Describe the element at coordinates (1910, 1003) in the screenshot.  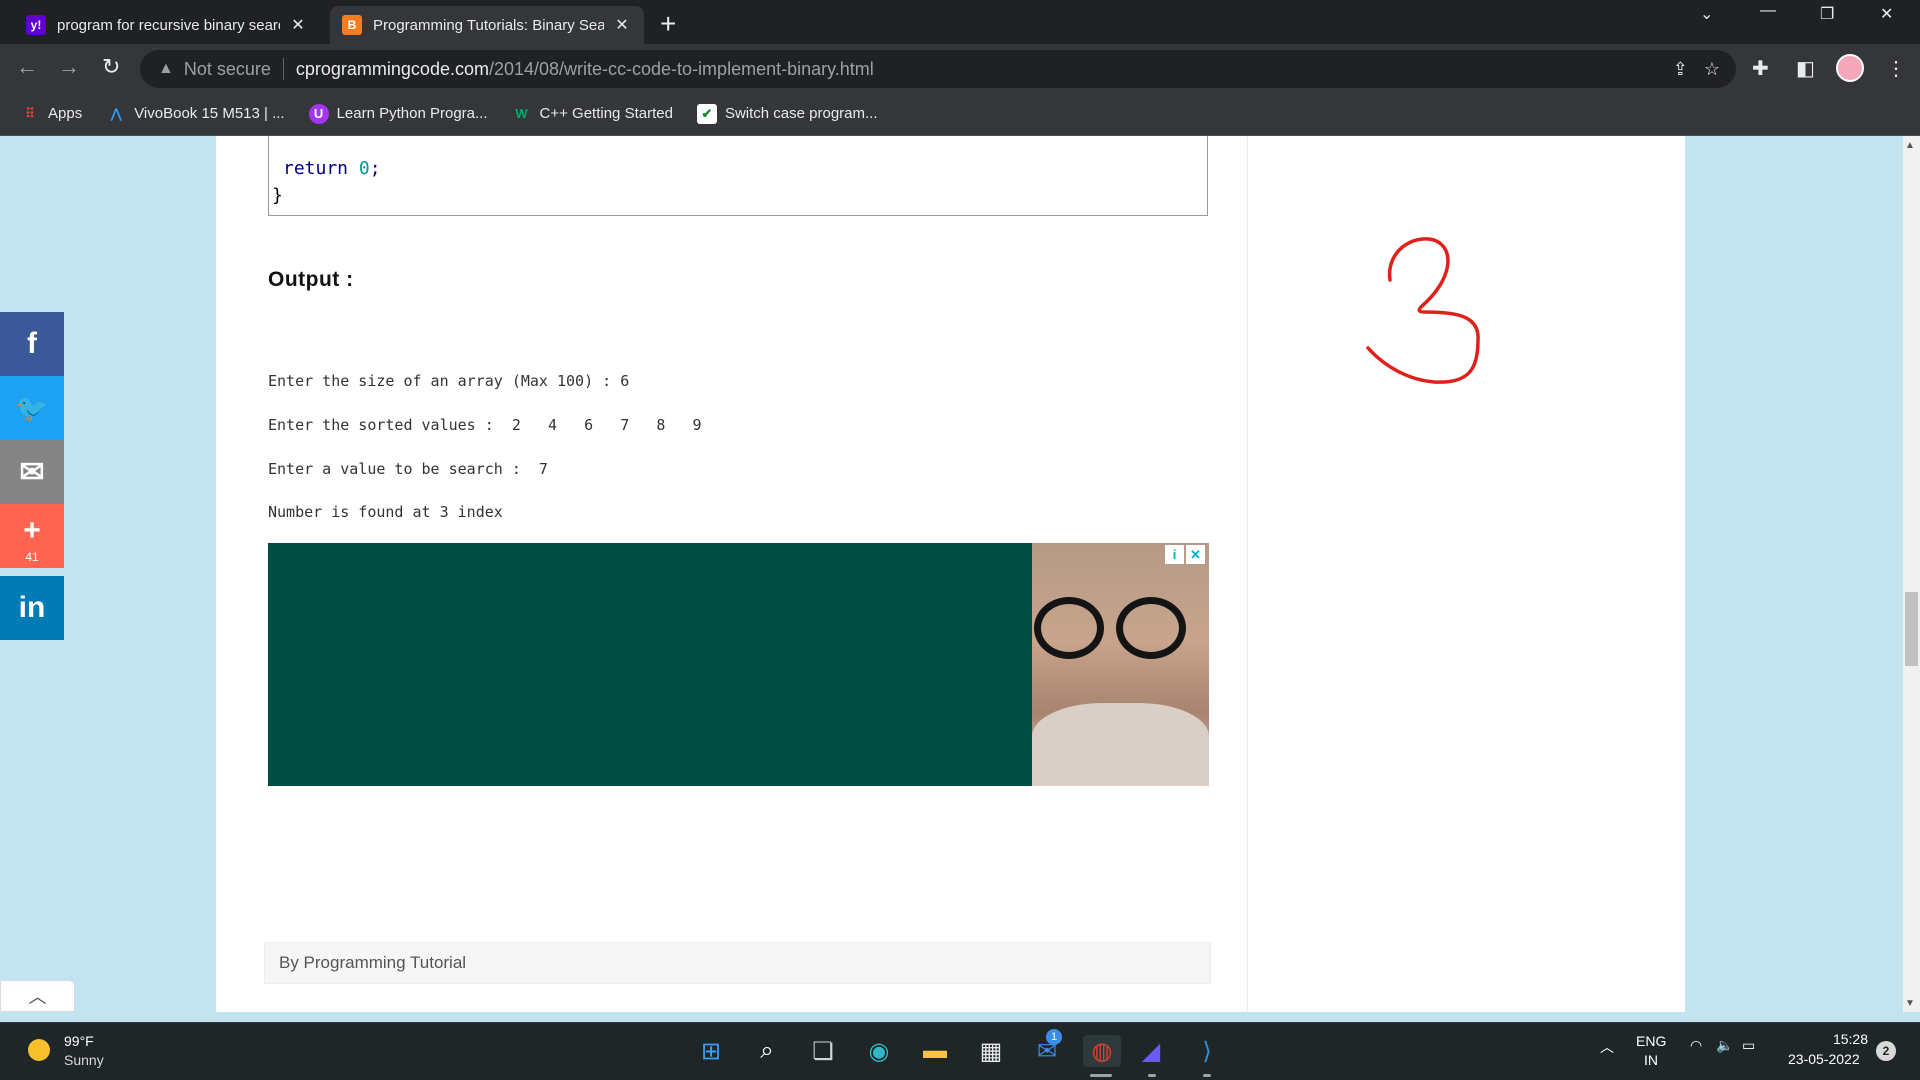
I see `scroll-down-icon: ▼` at that location.